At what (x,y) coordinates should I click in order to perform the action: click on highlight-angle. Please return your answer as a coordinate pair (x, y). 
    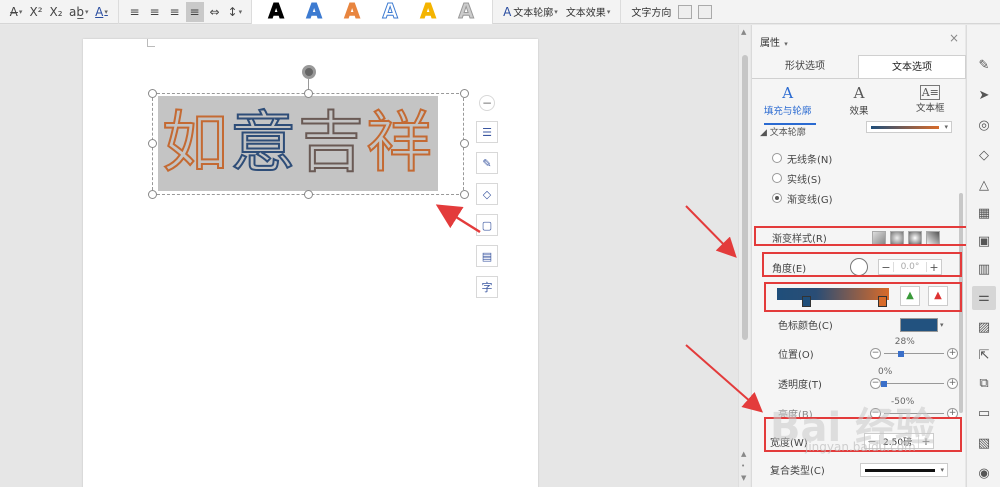
    Looking at the image, I should click on (862, 264).